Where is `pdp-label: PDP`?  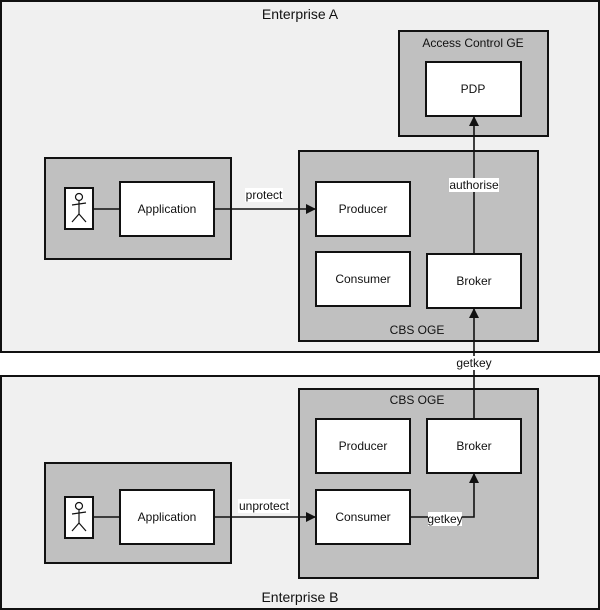
pdp-label: PDP is located at coordinates (473, 89).